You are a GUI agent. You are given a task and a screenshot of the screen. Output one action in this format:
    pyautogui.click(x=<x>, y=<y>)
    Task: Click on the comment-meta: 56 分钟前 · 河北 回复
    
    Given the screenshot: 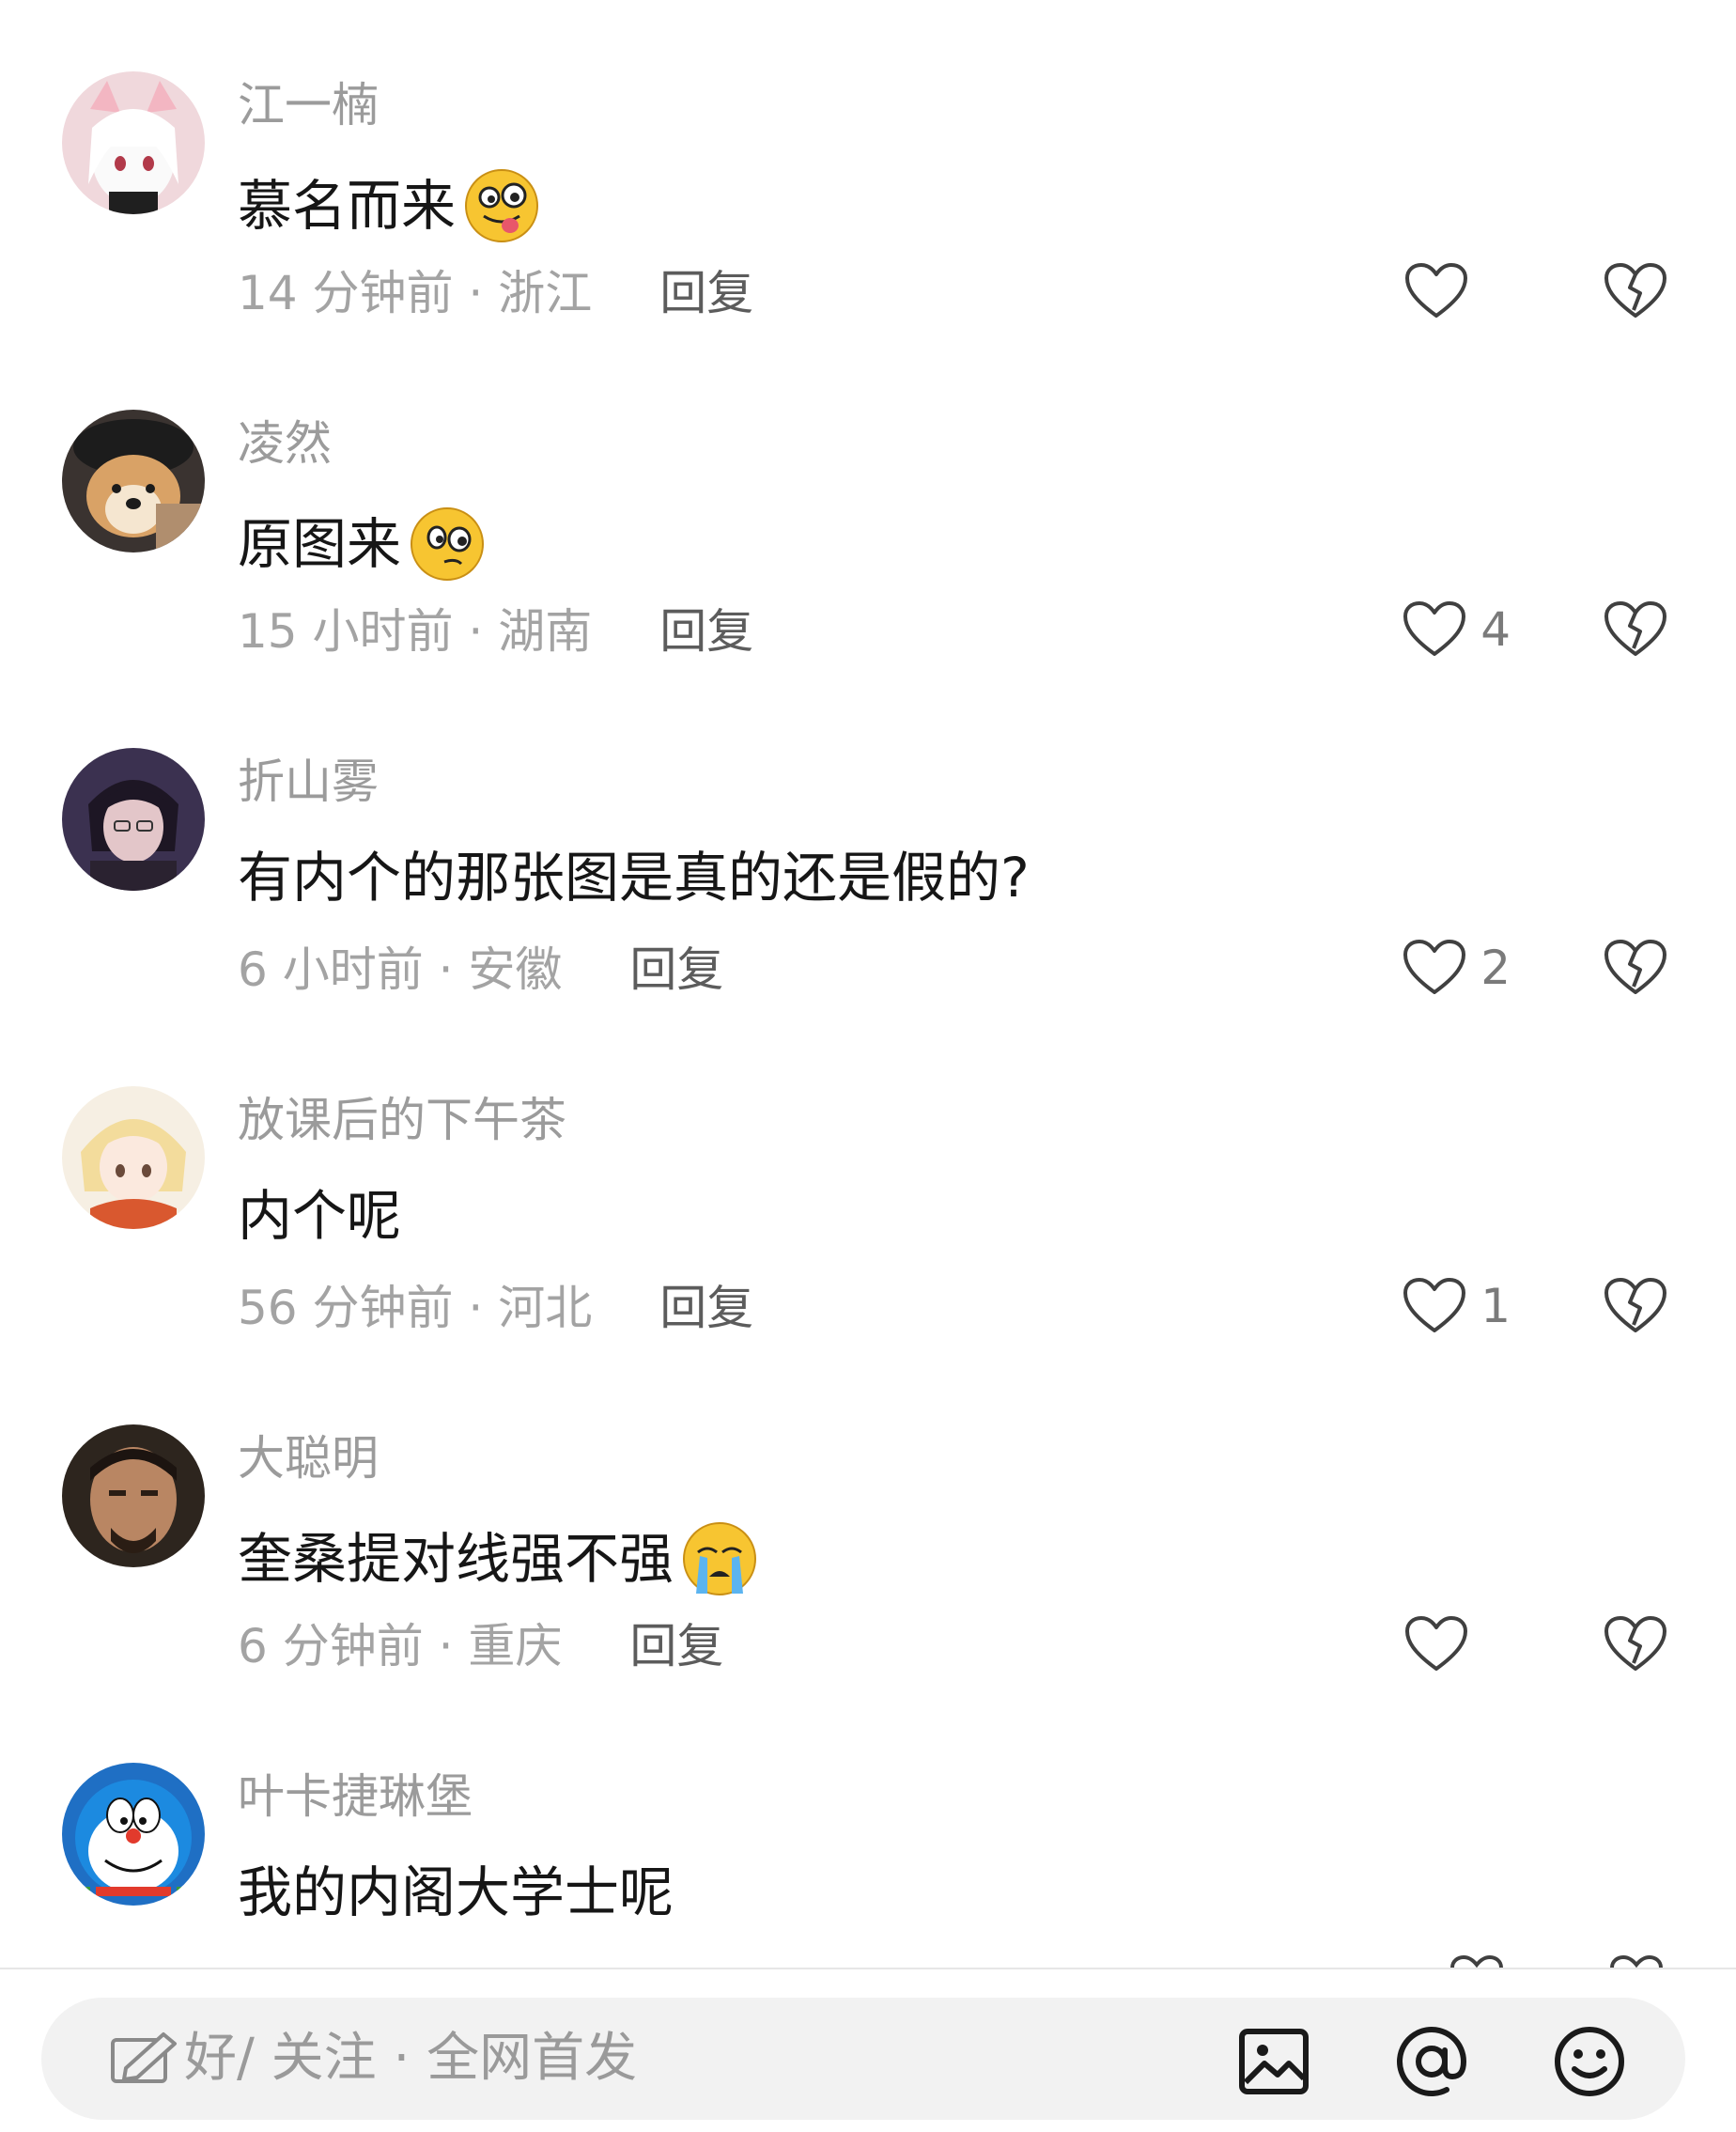 What is the action you would take?
    pyautogui.click(x=495, y=1308)
    